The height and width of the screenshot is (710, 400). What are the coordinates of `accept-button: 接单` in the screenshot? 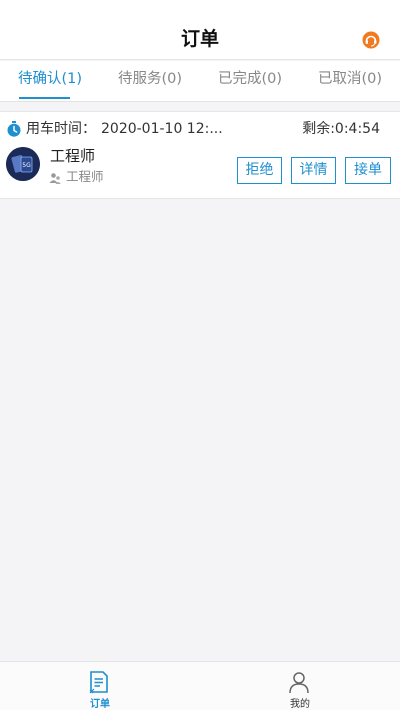 It's located at (368, 170).